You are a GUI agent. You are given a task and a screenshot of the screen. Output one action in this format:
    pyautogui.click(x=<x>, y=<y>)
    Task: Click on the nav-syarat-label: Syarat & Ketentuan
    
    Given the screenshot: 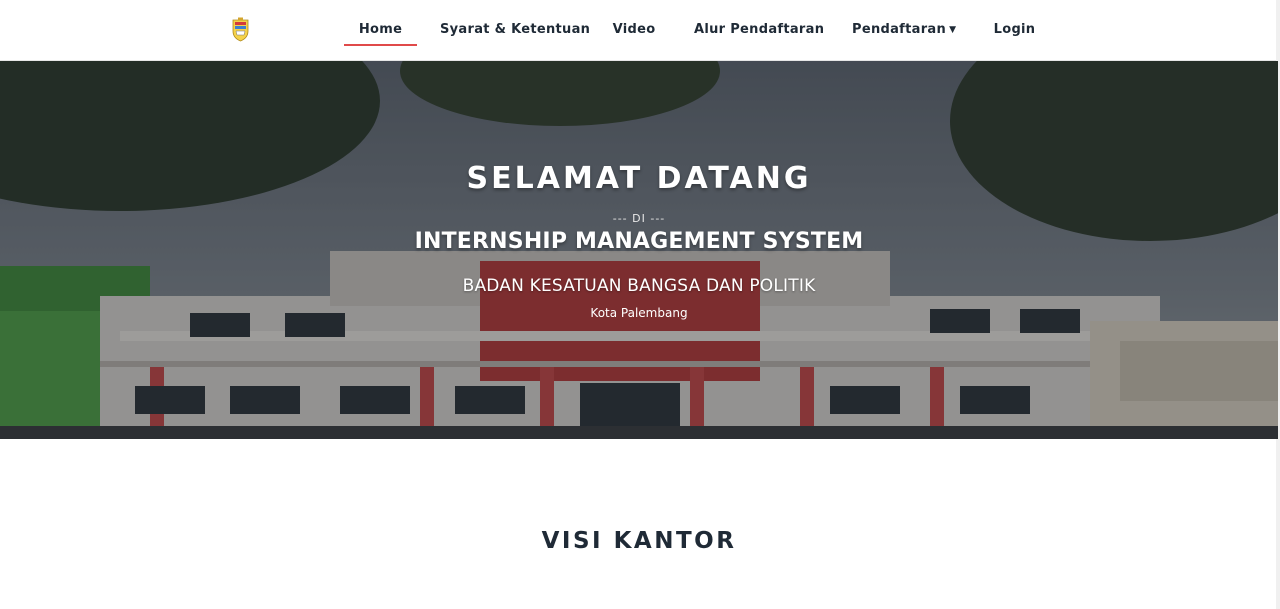 What is the action you would take?
    pyautogui.click(x=515, y=29)
    